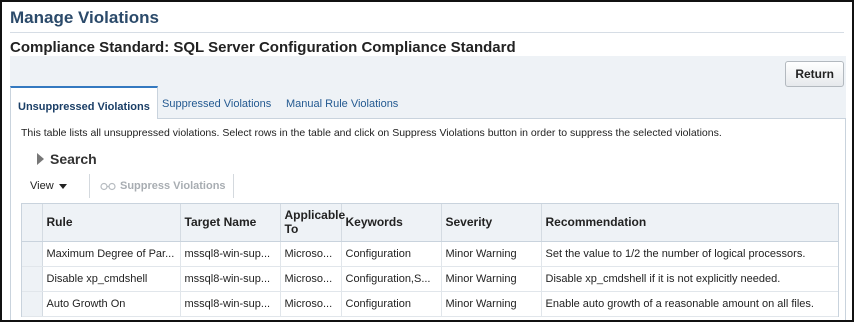  I want to click on column-header-rule: Rule, so click(111, 223).